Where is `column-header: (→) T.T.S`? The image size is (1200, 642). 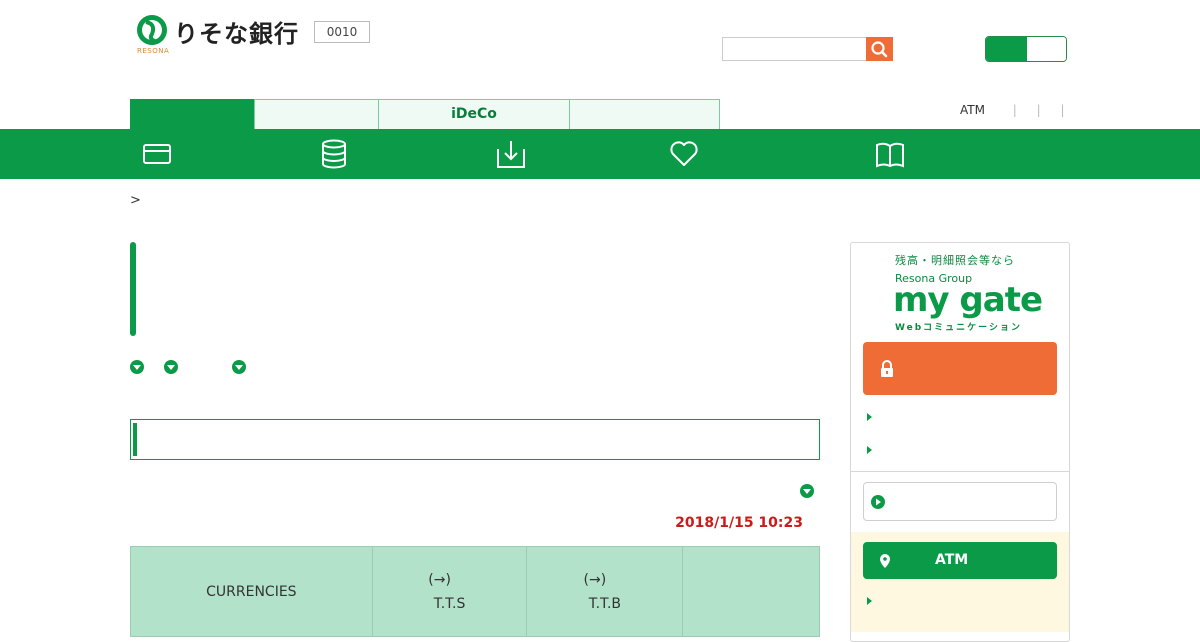
column-header: (→) T.T.S is located at coordinates (449, 591).